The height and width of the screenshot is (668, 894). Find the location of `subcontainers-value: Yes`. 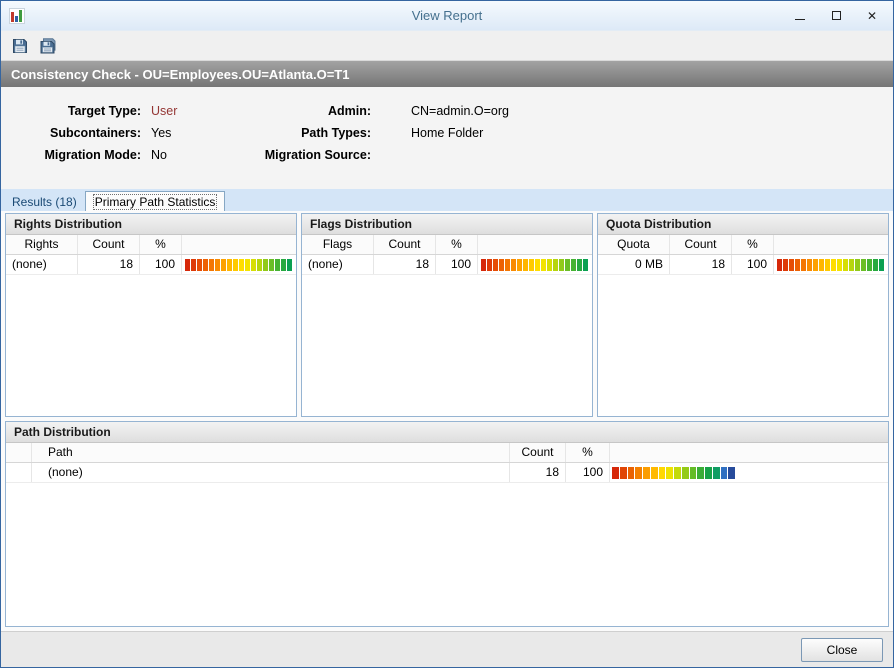

subcontainers-value: Yes is located at coordinates (161, 133).